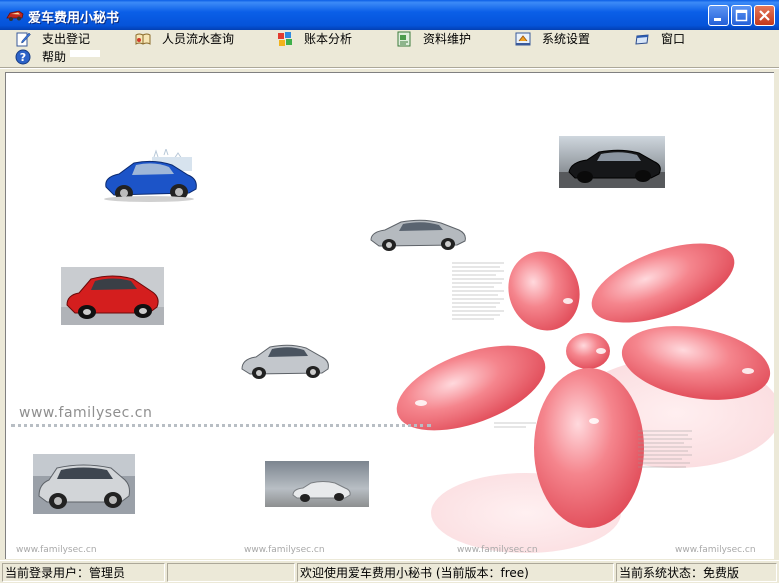 The height and width of the screenshot is (583, 779). What do you see at coordinates (404, 39) in the screenshot?
I see `document-icon` at bounding box center [404, 39].